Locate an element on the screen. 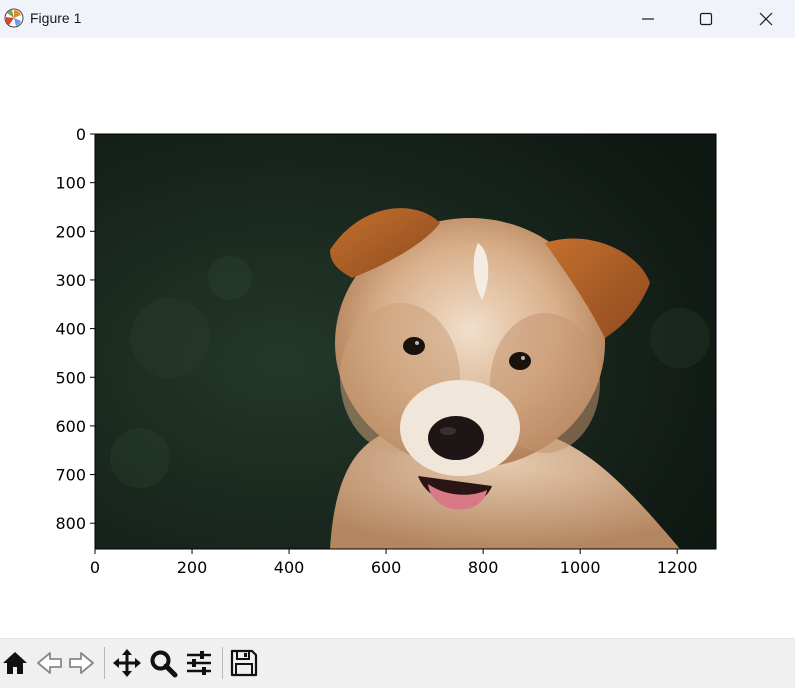  close-button is located at coordinates (766, 19).